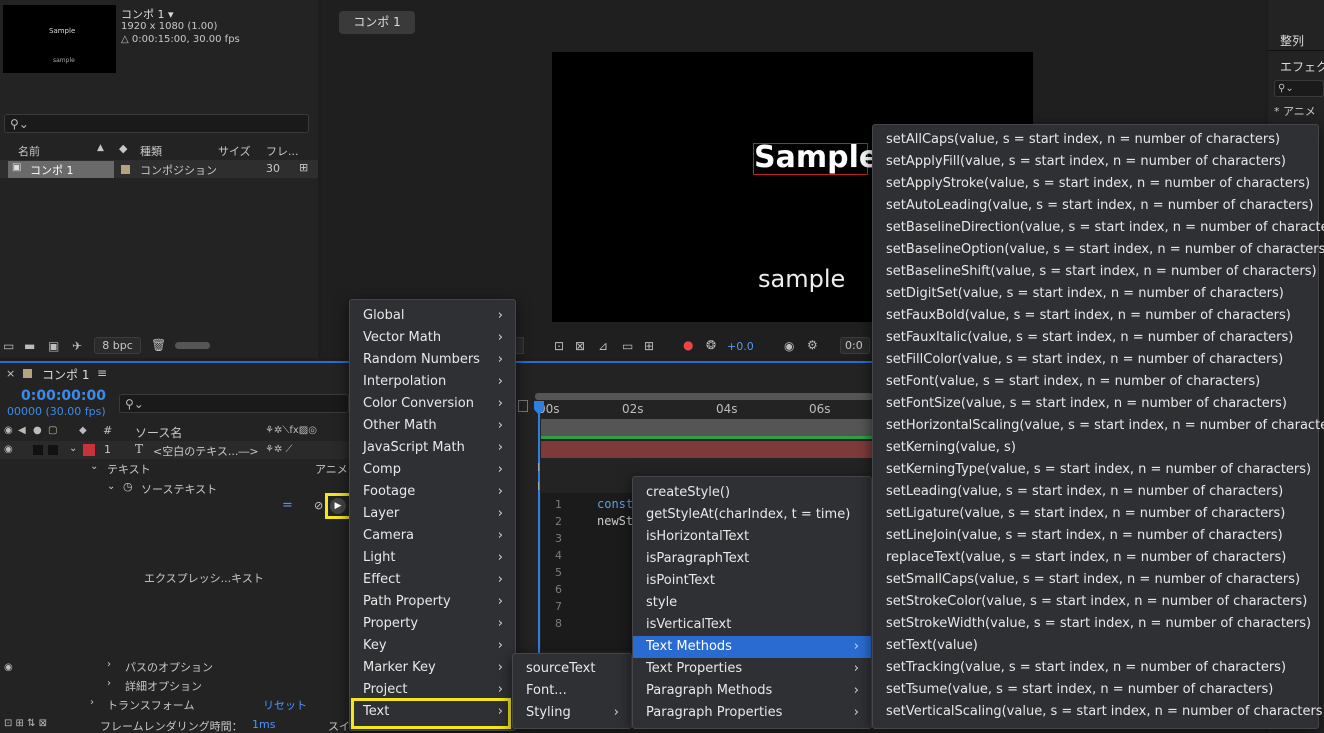 This screenshot has height=733, width=1324. I want to click on transparency-grid-icon: ⊠, so click(580, 346).